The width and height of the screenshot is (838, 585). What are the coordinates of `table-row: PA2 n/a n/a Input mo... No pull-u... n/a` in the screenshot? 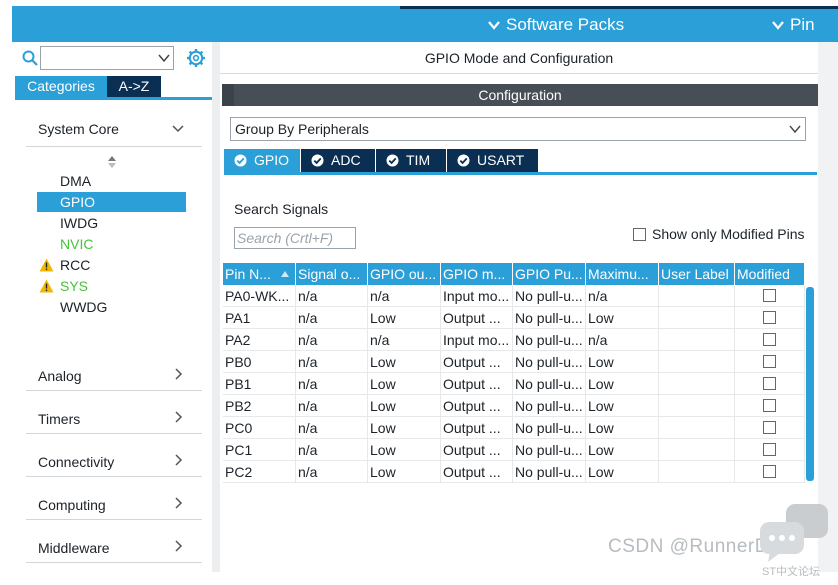 It's located at (514, 340).